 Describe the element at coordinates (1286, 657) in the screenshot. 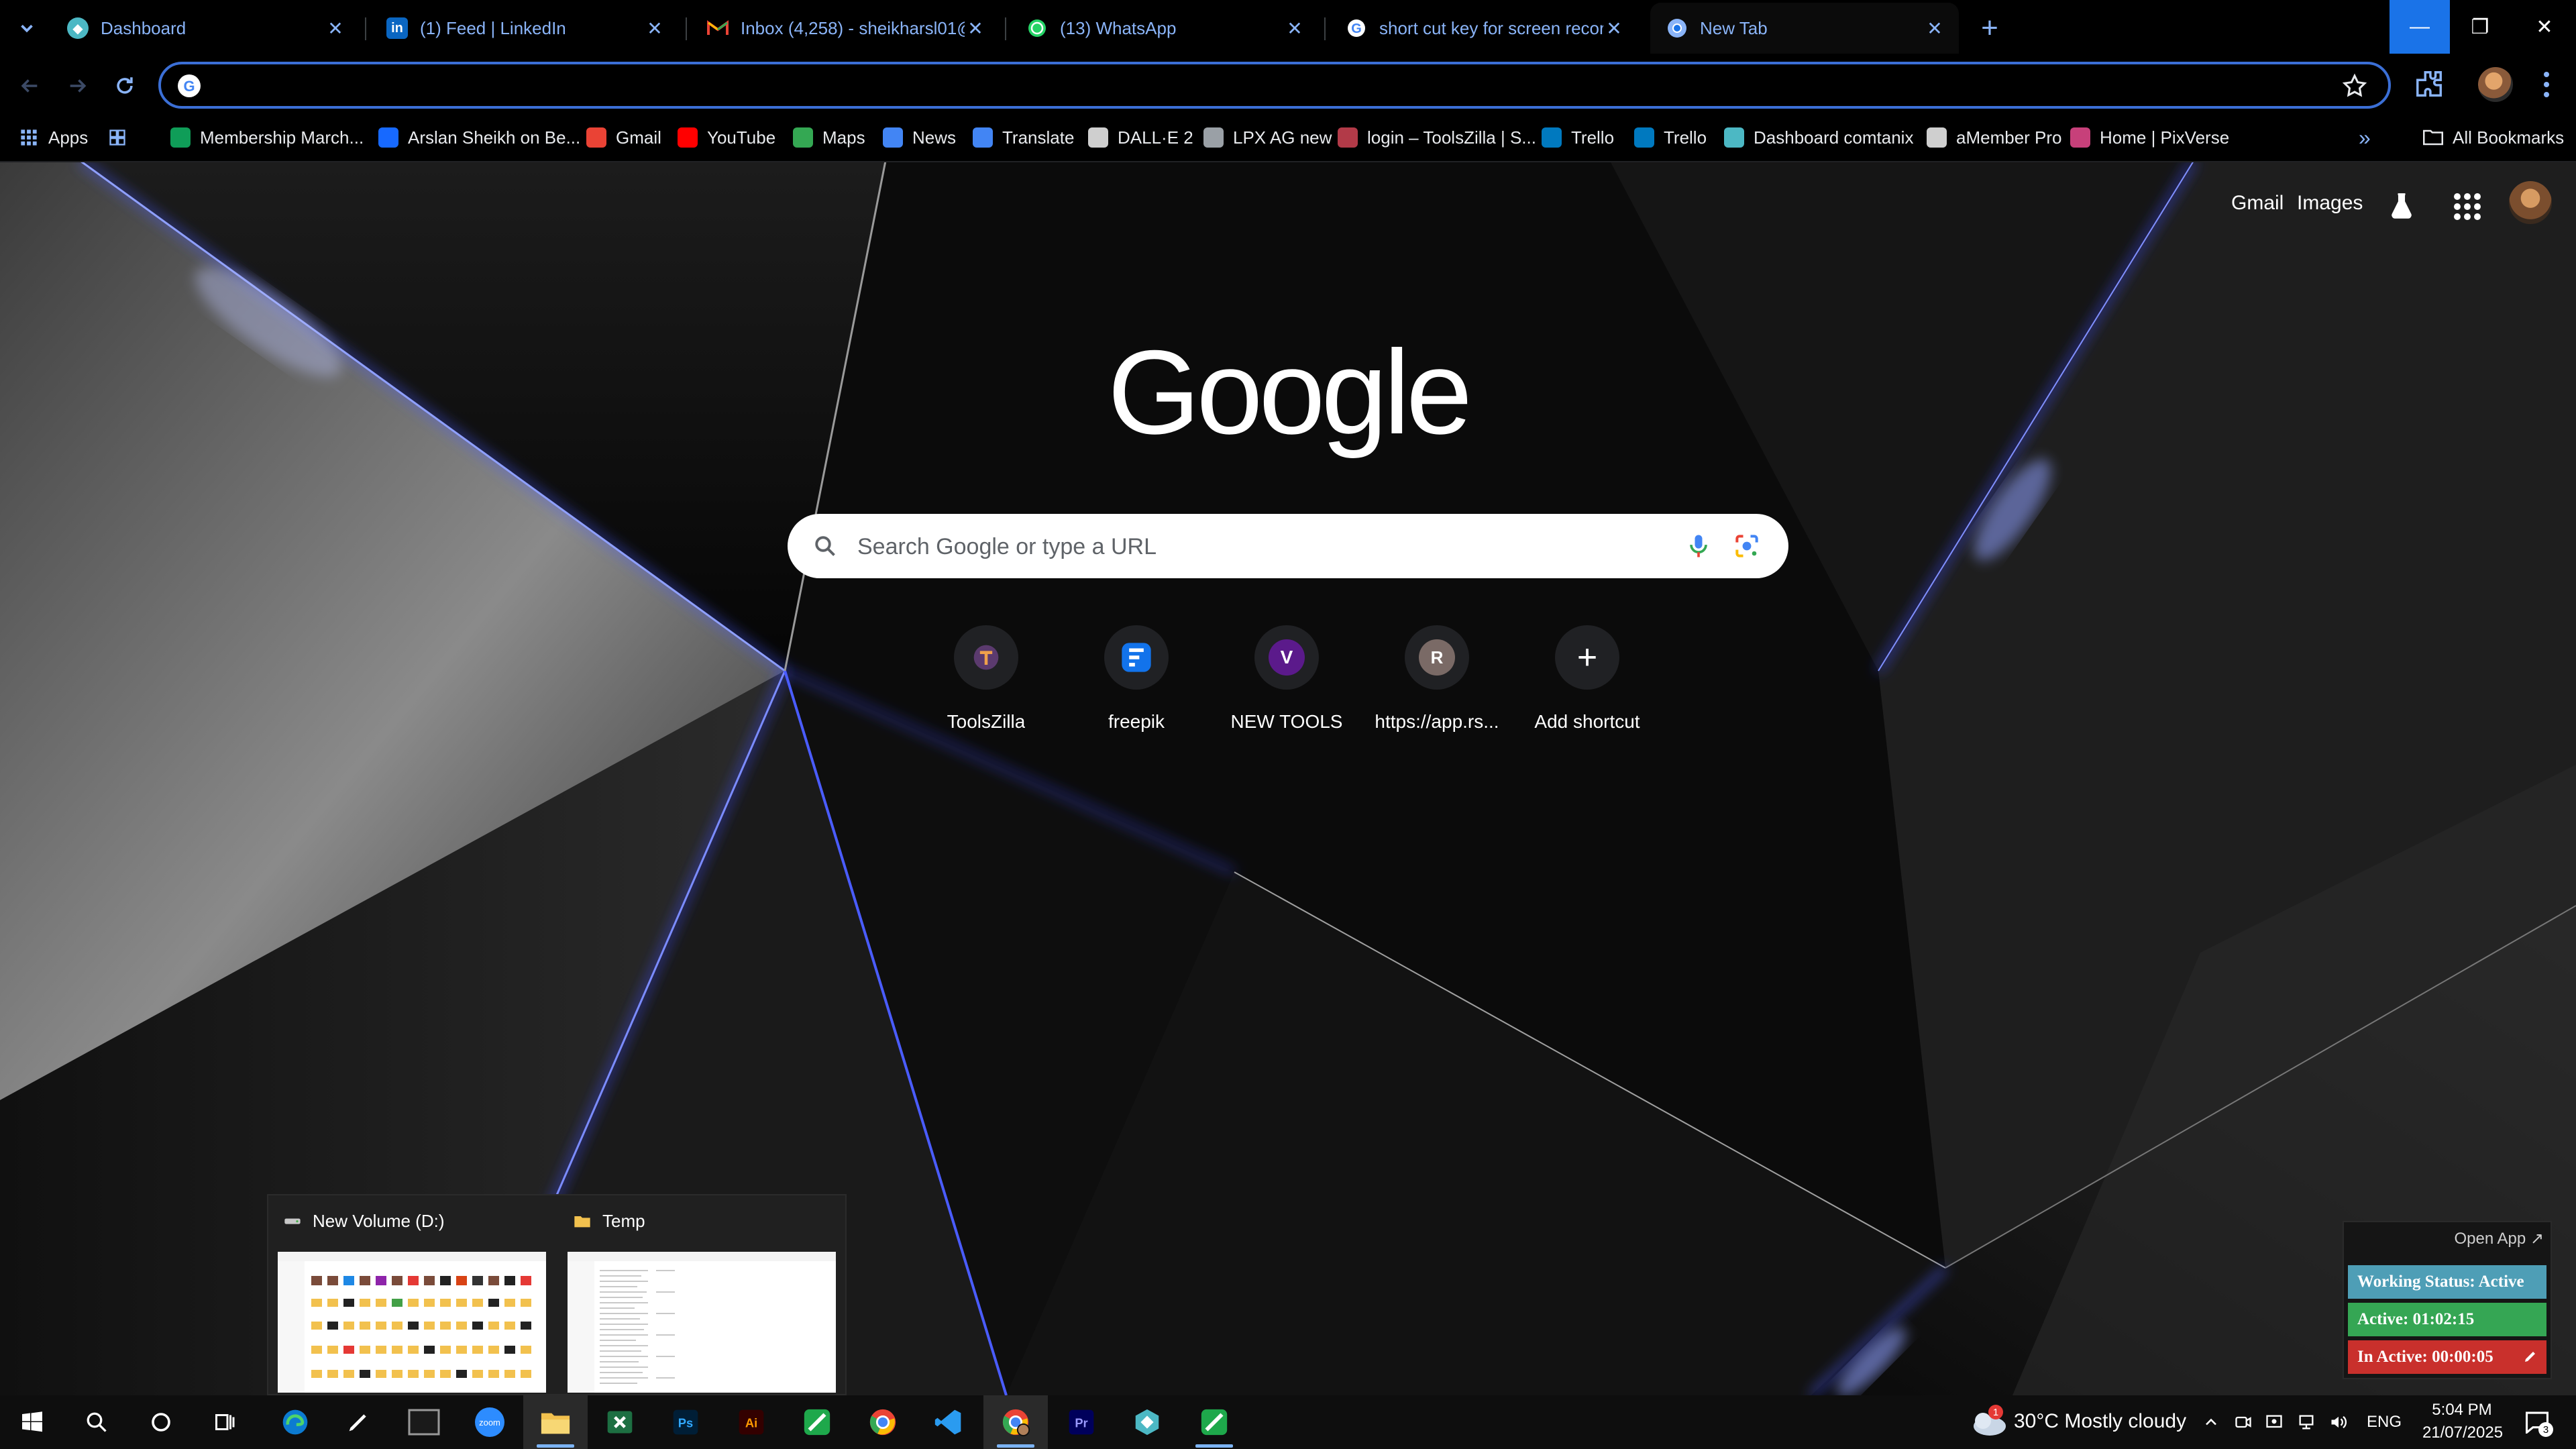

I see `letter-v-icon: V` at that location.